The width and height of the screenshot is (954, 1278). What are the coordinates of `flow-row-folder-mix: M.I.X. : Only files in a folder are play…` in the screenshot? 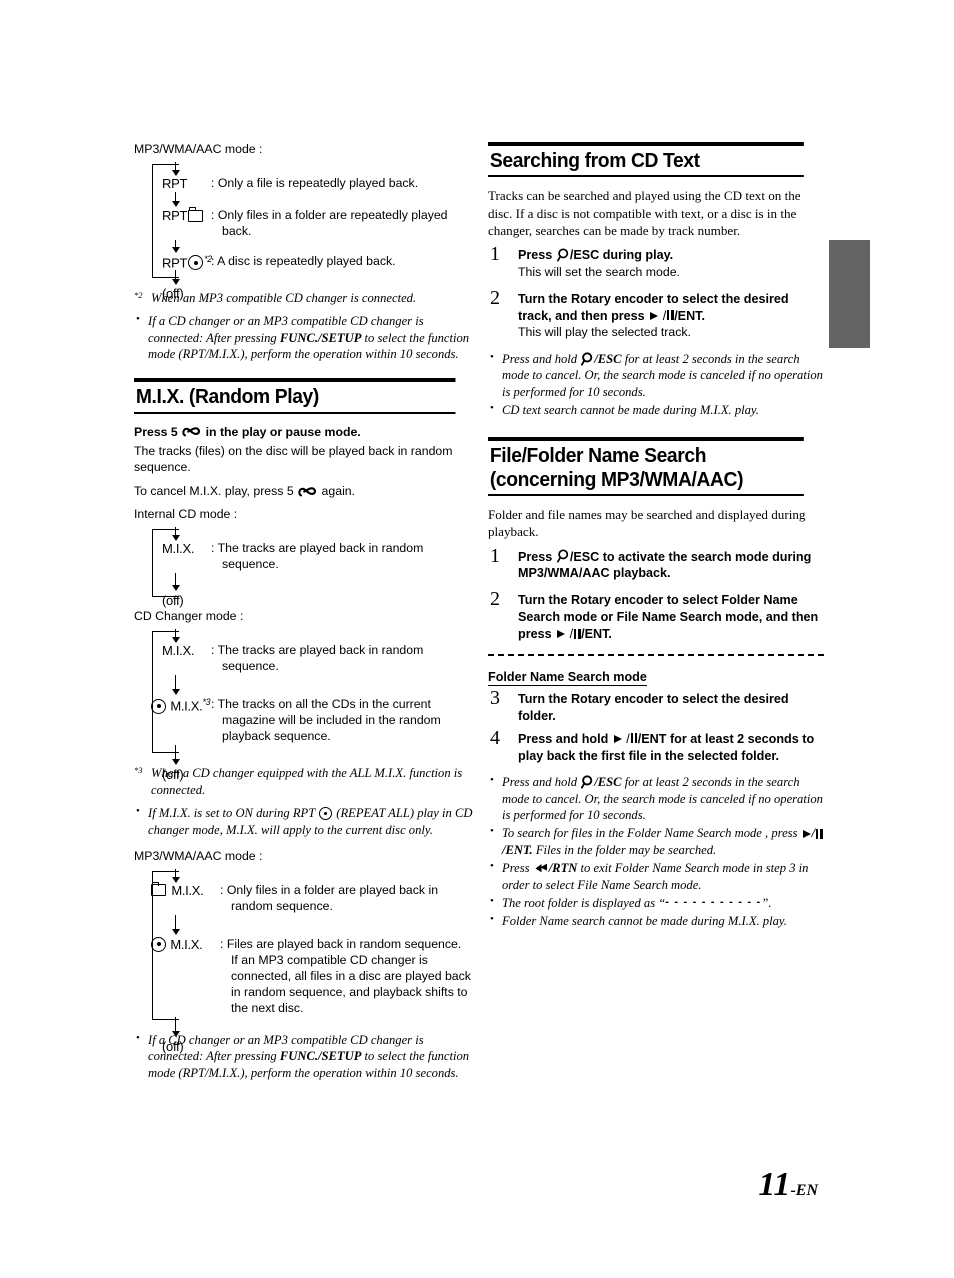 It's located at (305, 898).